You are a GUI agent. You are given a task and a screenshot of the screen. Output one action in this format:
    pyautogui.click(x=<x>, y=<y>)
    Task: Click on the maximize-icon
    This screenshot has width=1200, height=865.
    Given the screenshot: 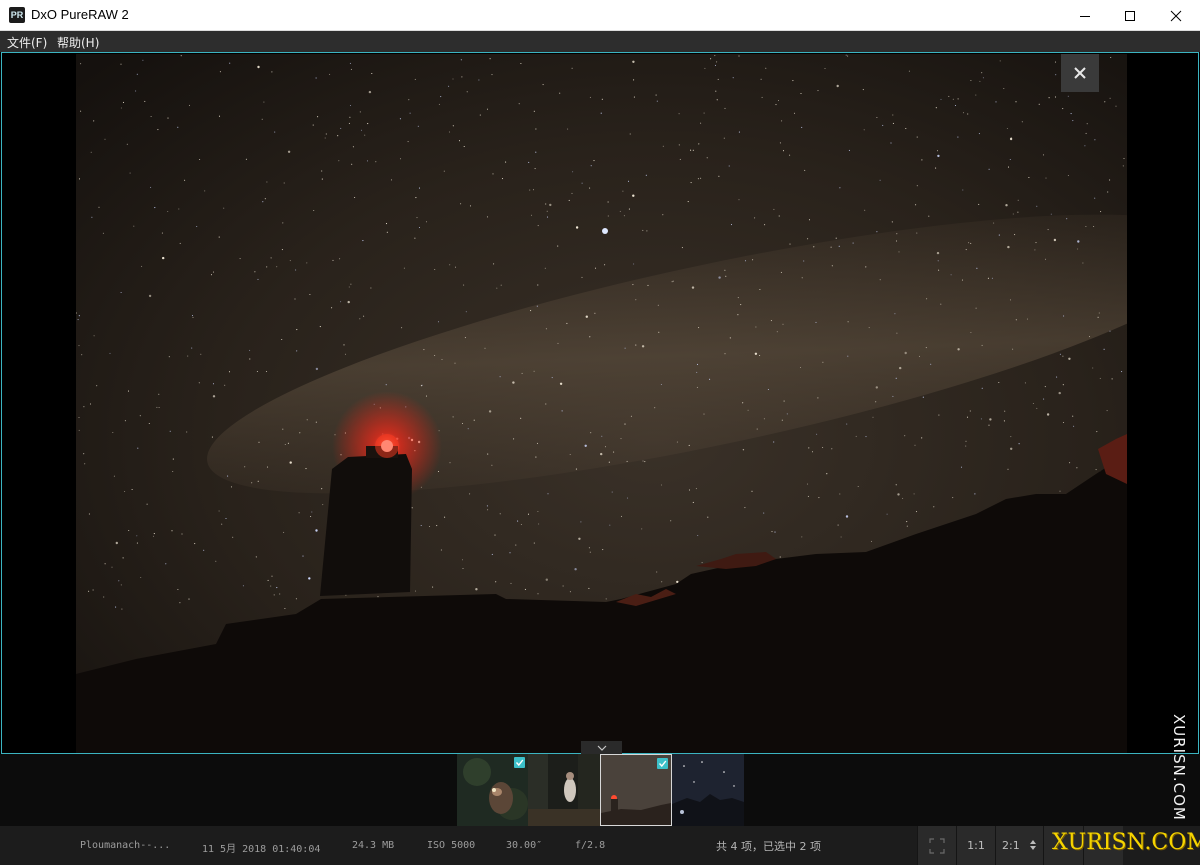 What is the action you would take?
    pyautogui.click(x=1130, y=15)
    